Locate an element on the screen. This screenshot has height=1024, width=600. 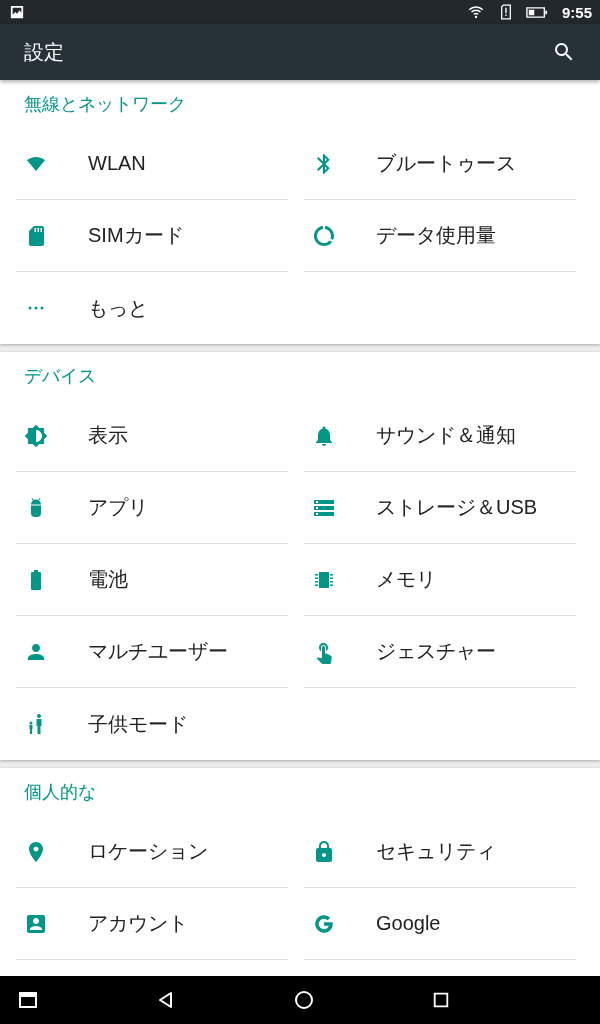
section-header: デバイス is located at coordinates (60, 376).